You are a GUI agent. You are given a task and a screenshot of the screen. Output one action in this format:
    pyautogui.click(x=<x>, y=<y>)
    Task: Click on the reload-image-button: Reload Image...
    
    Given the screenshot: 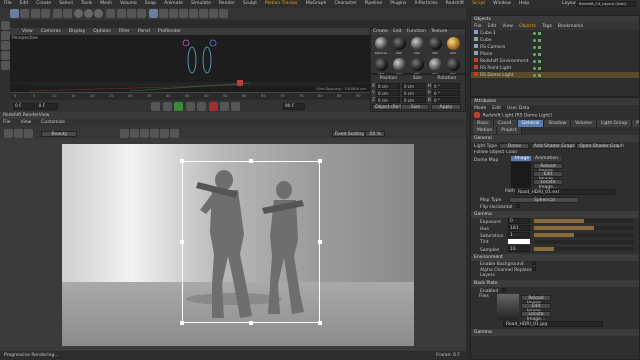 What is the action you would take?
    pyautogui.click(x=548, y=168)
    